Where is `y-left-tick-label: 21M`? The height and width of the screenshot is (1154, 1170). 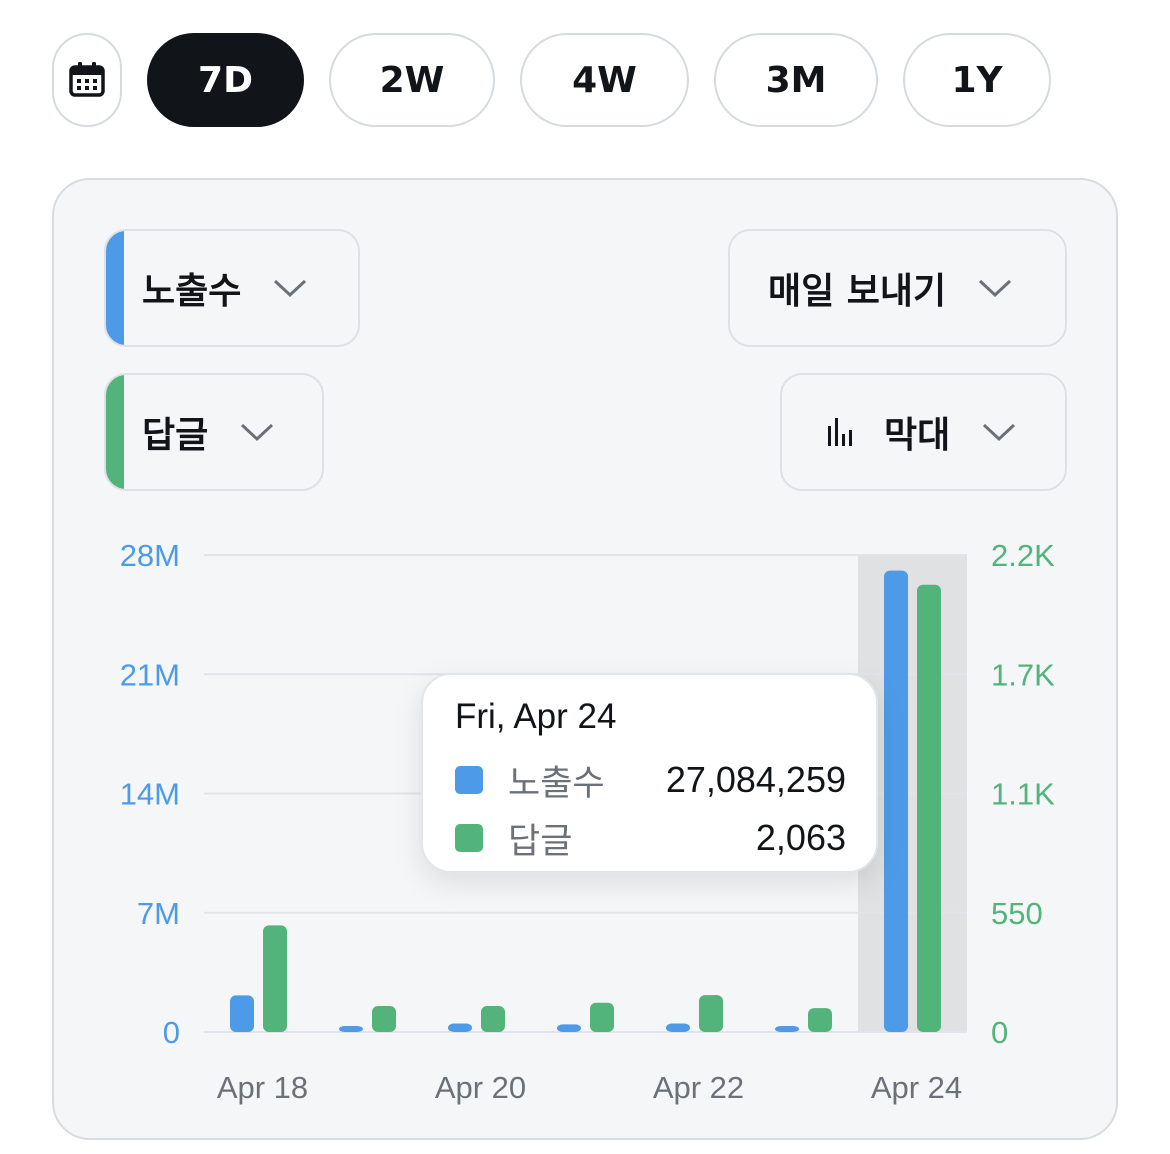 y-left-tick-label: 21M is located at coordinates (150, 674).